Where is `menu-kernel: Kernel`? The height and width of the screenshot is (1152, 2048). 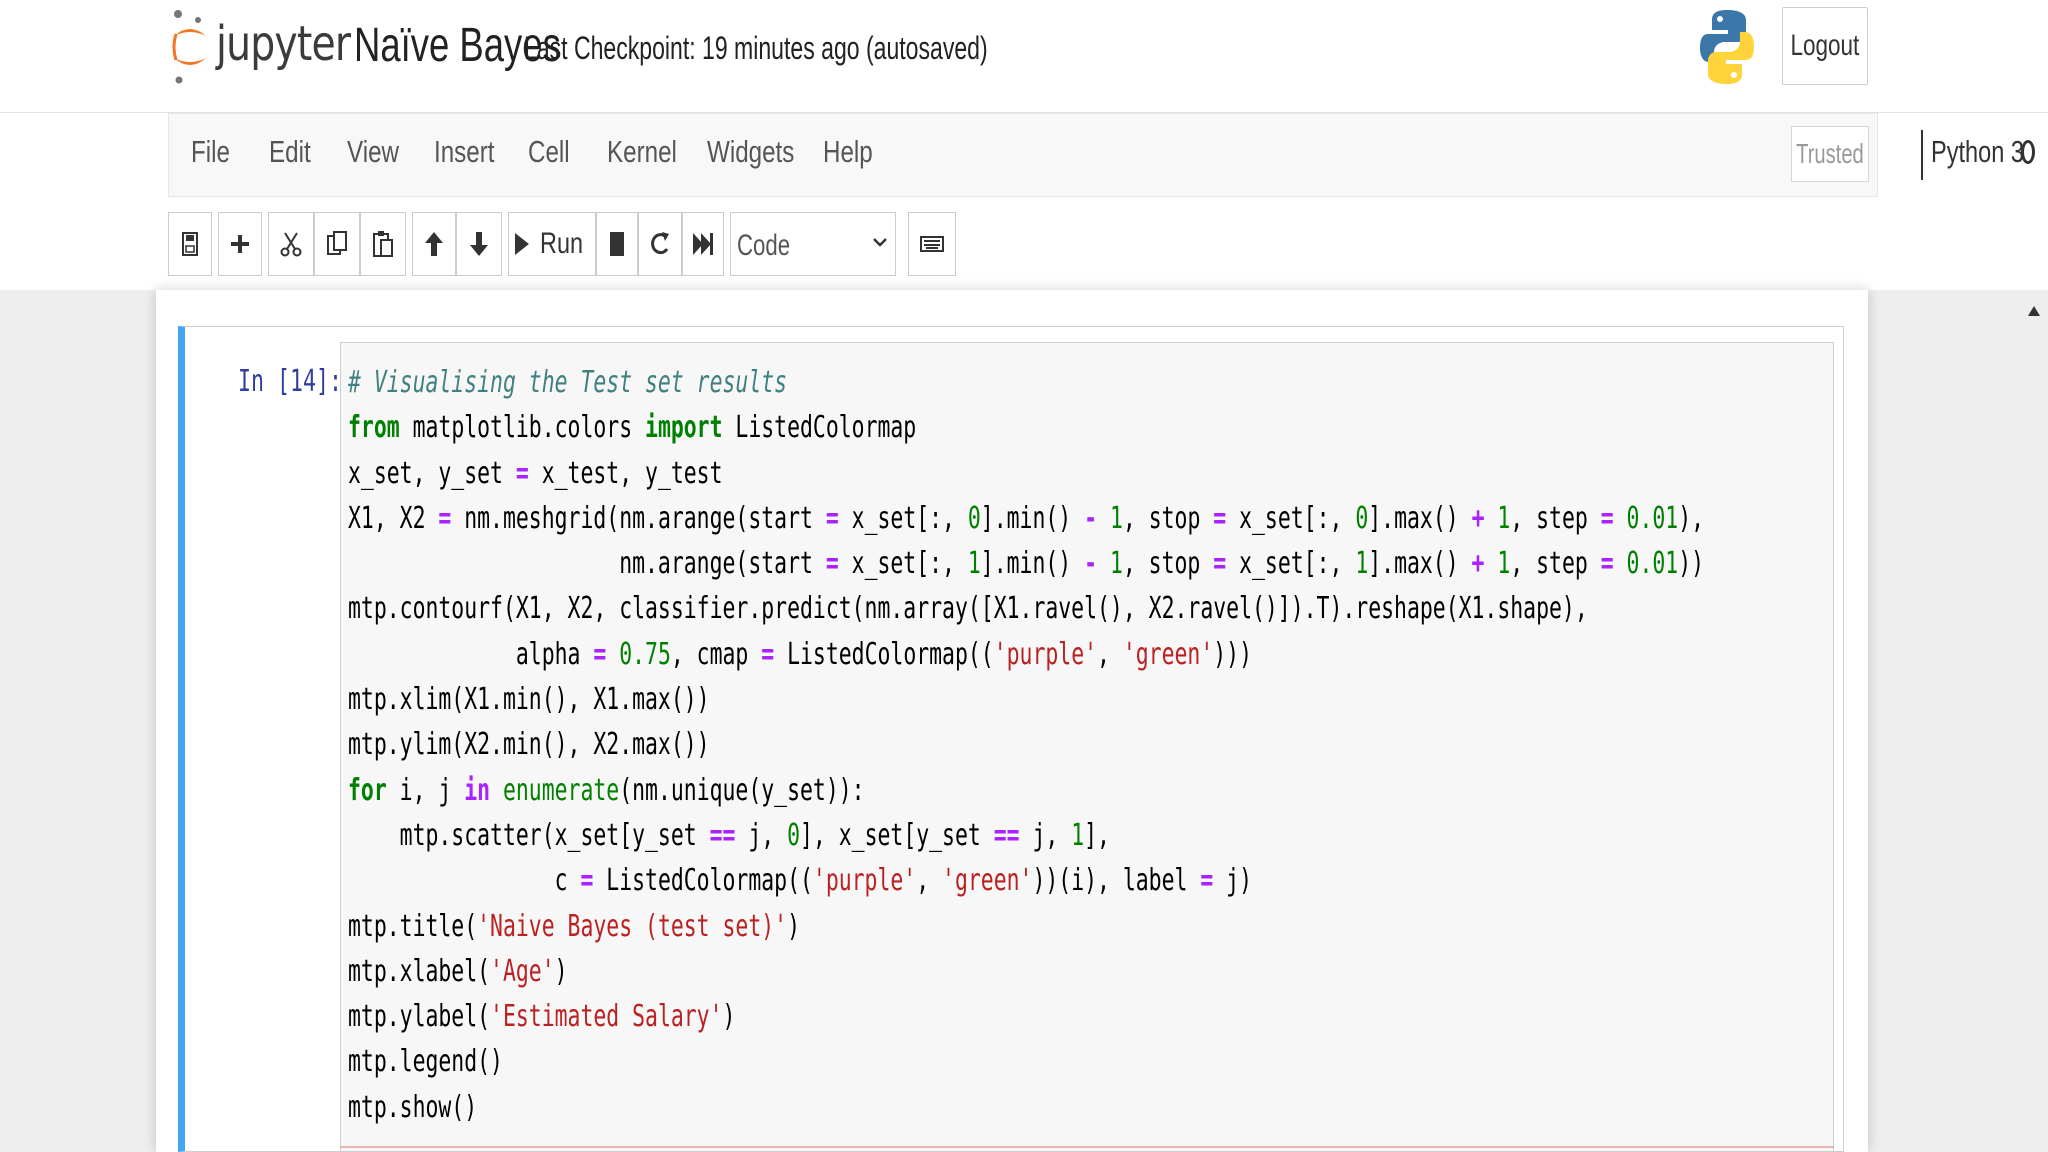 menu-kernel: Kernel is located at coordinates (642, 152).